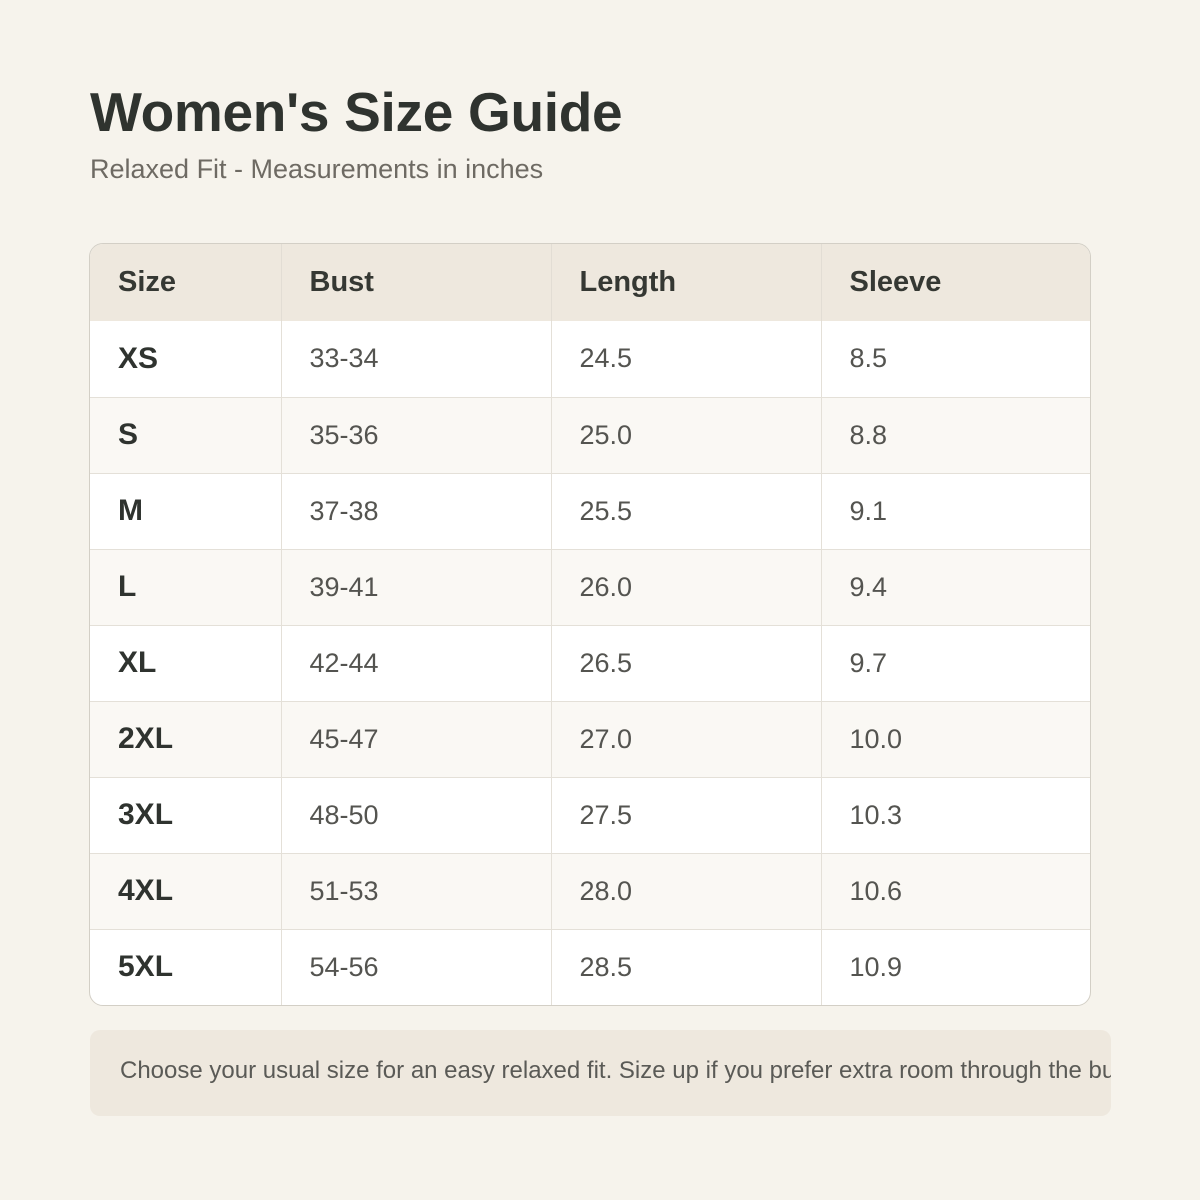 The image size is (1200, 1200). I want to click on column-header-bust: Bust, so click(416, 282).